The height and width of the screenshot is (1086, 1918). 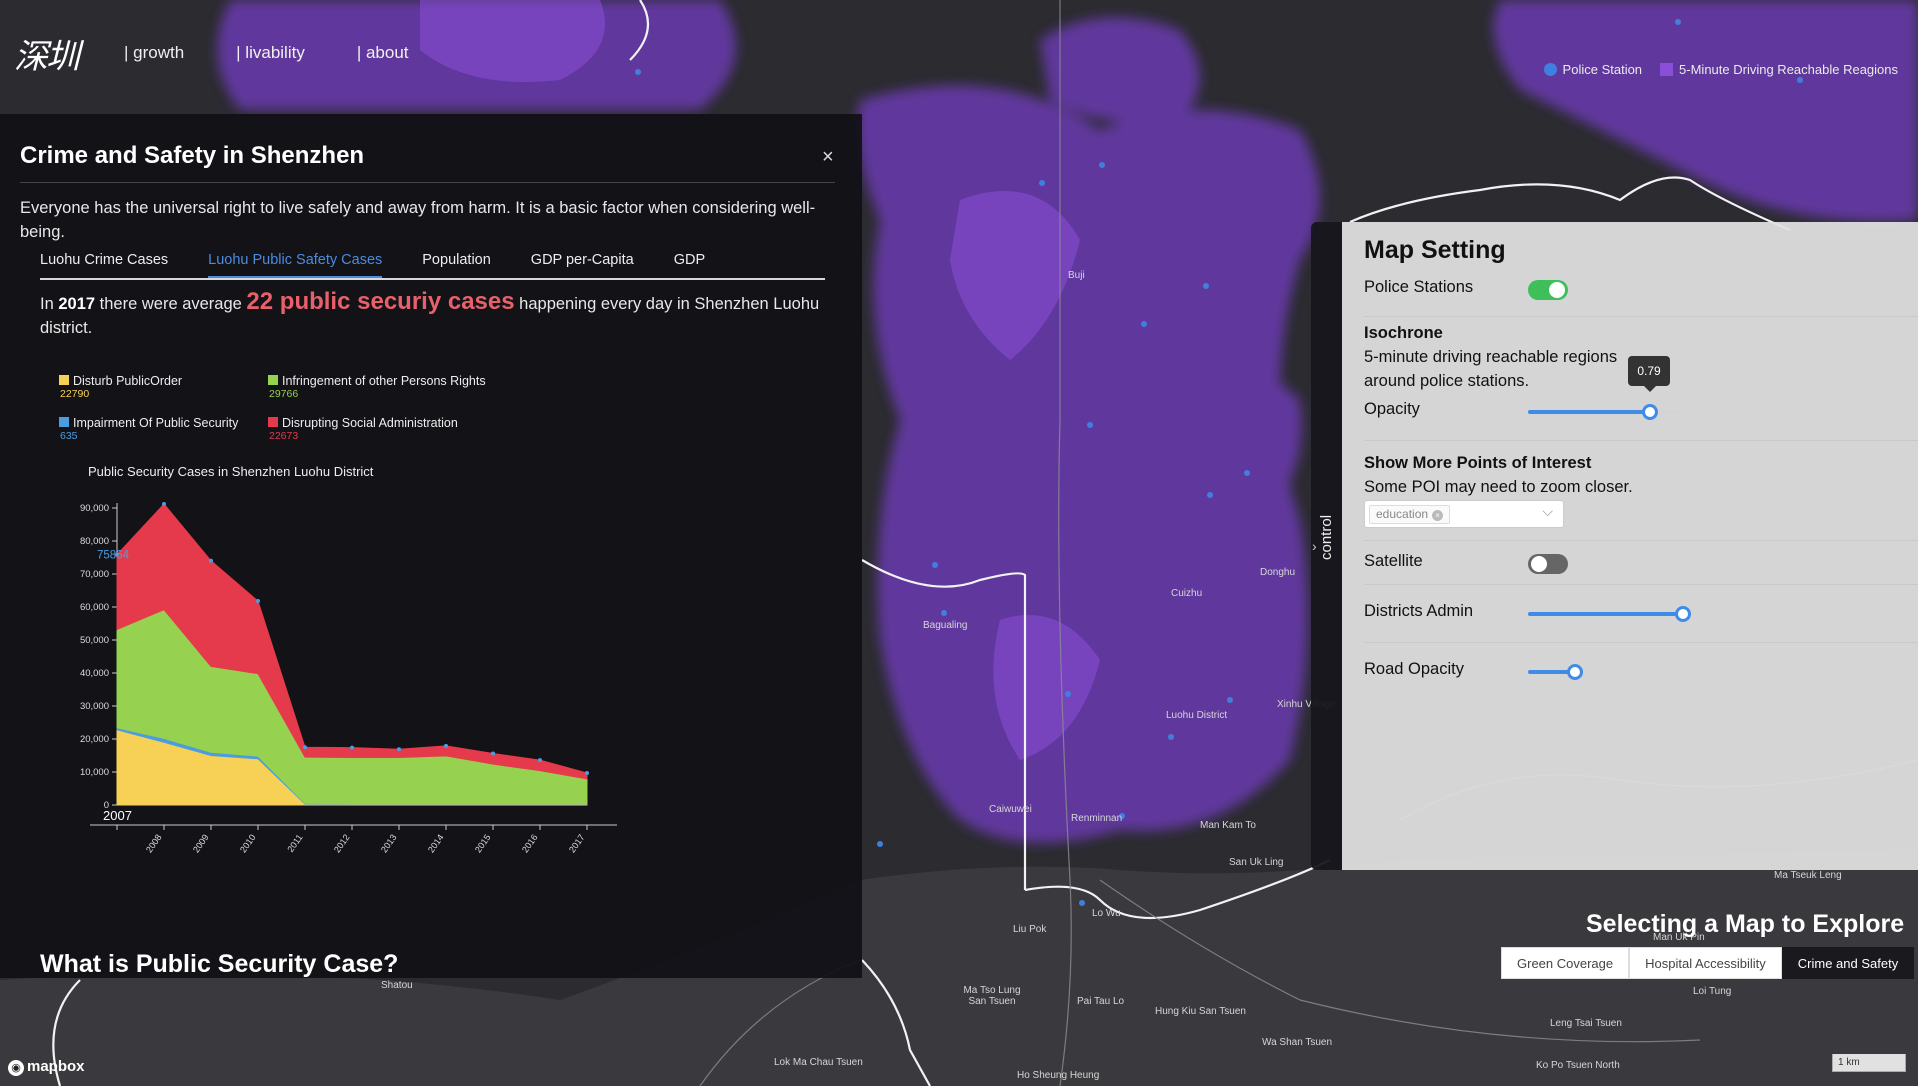 What do you see at coordinates (1548, 564) in the screenshot?
I see `satellite-toggle` at bounding box center [1548, 564].